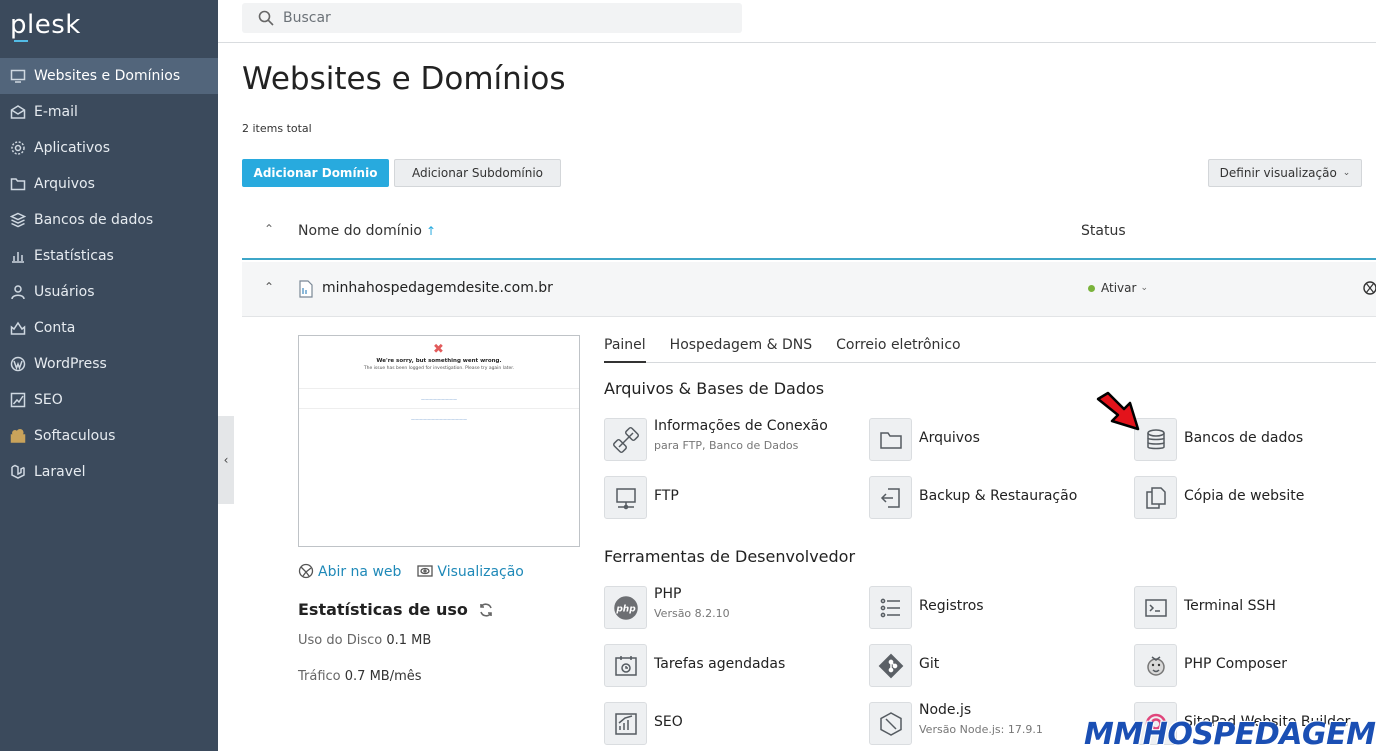 This screenshot has height=751, width=1376. What do you see at coordinates (1278, 173) in the screenshot?
I see `set-view-label: Definir visualização` at bounding box center [1278, 173].